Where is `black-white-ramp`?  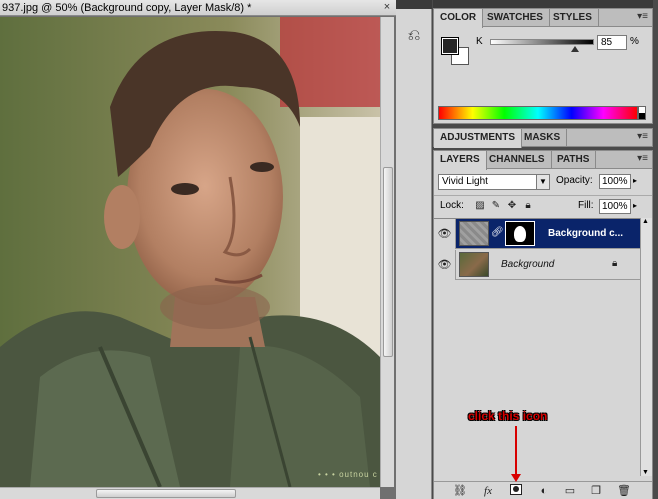
black-white-ramp is located at coordinates (642, 113).